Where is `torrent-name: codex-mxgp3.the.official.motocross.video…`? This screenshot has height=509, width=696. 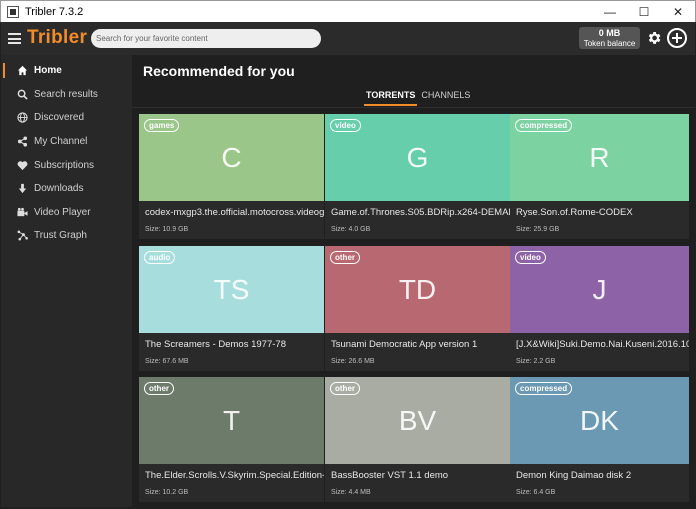 torrent-name: codex-mxgp3.the.official.motocross.video… is located at coordinates (234, 212).